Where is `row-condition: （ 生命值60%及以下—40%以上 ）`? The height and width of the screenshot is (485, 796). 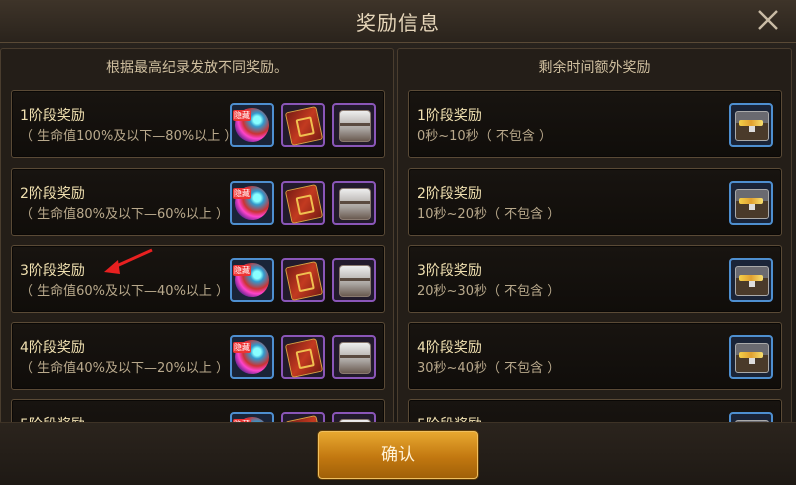 row-condition: （ 生命值60%及以下—40%以上 ） is located at coordinates (125, 291).